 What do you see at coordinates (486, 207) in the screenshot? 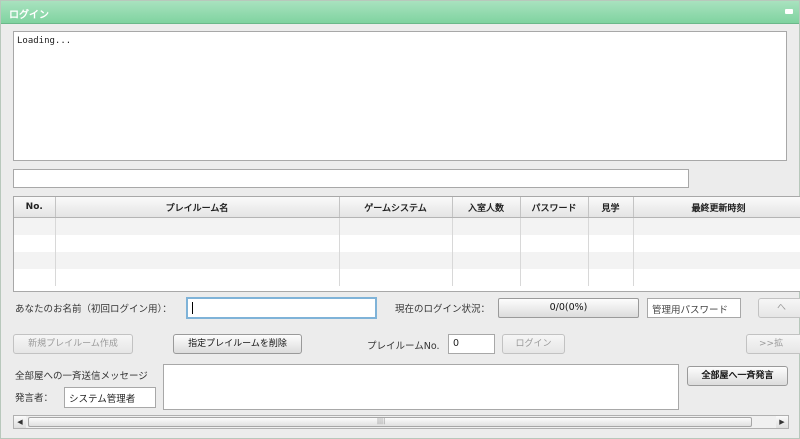
I see `column-header-members: 入室人数` at bounding box center [486, 207].